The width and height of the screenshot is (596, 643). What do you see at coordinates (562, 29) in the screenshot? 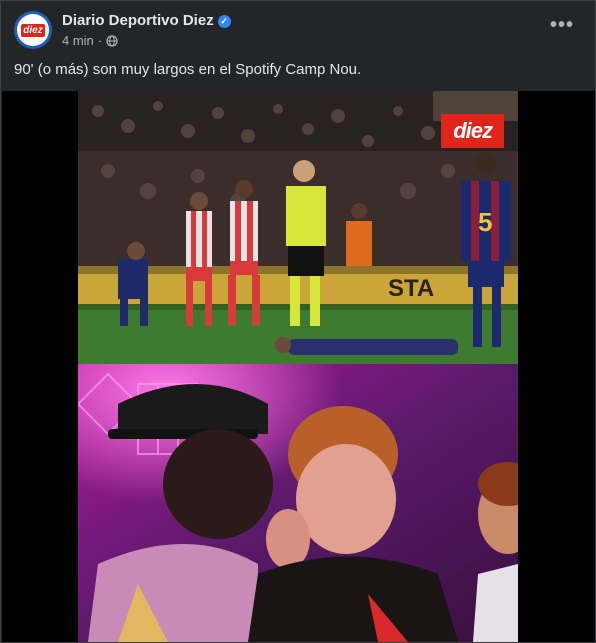
I see `more-options-icon: •••` at bounding box center [562, 29].